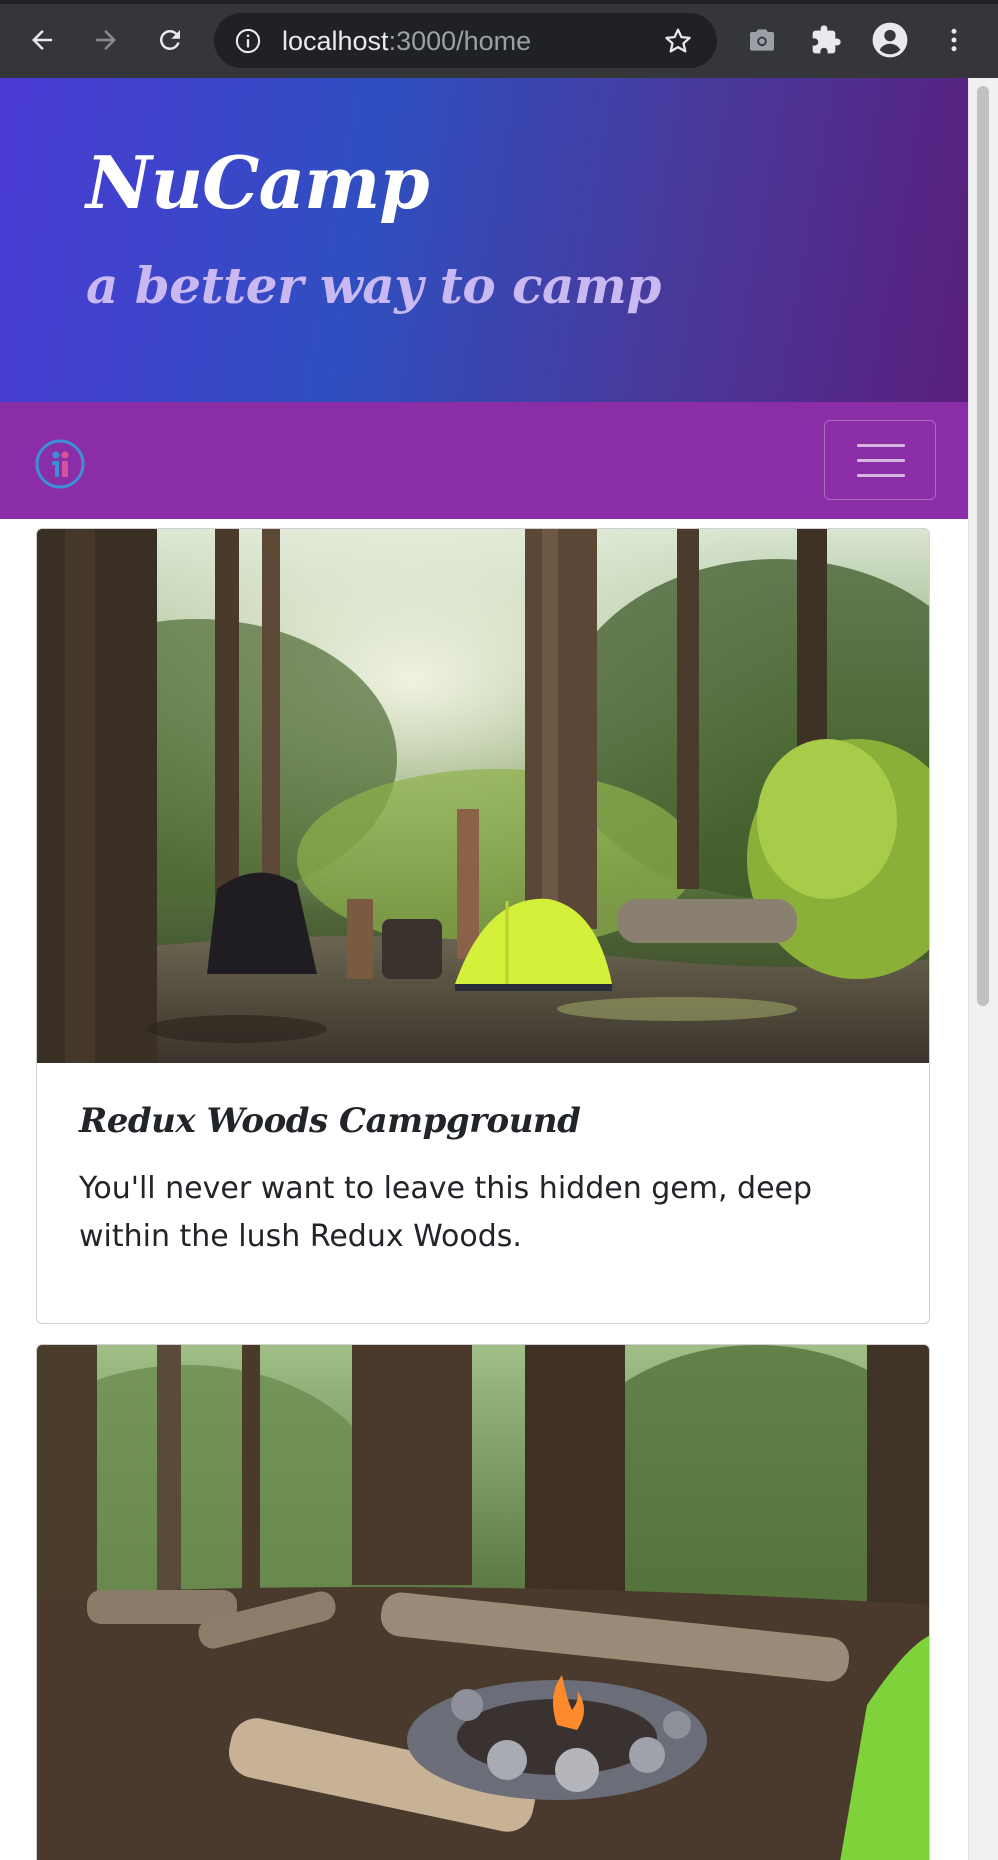  I want to click on browser-menu-button, so click(954, 40).